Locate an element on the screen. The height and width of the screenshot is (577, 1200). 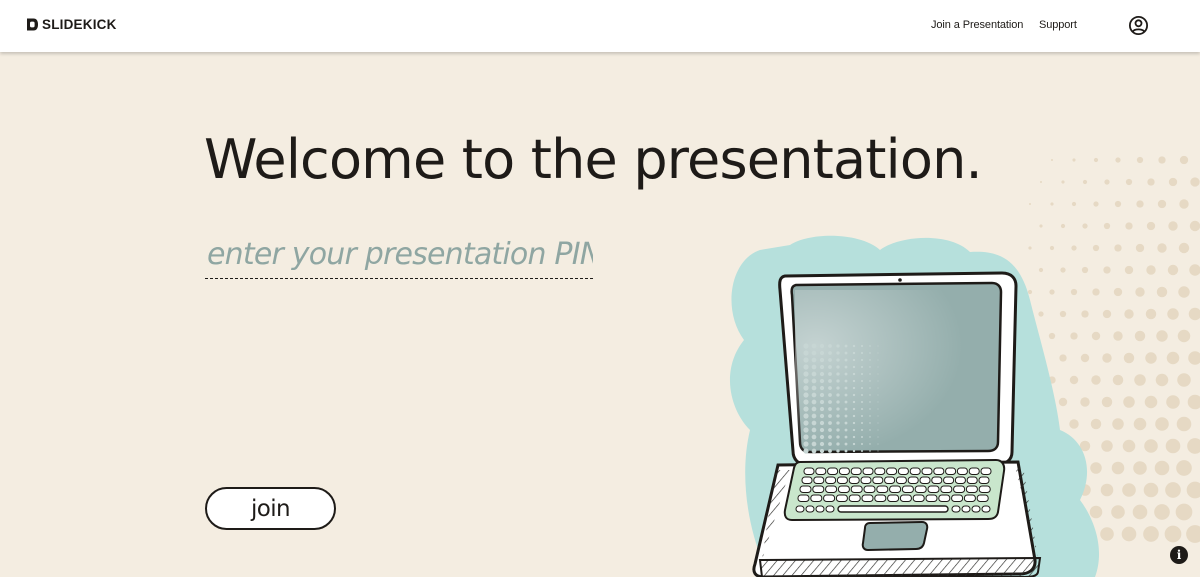
user-circle-icon is located at coordinates (1138, 25).